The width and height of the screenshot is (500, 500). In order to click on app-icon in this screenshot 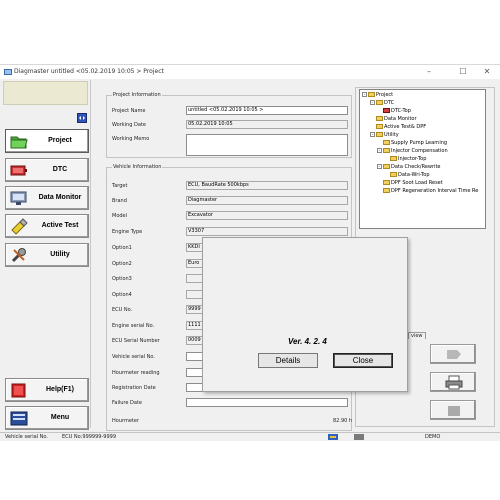, I will do `click(8, 72)`.